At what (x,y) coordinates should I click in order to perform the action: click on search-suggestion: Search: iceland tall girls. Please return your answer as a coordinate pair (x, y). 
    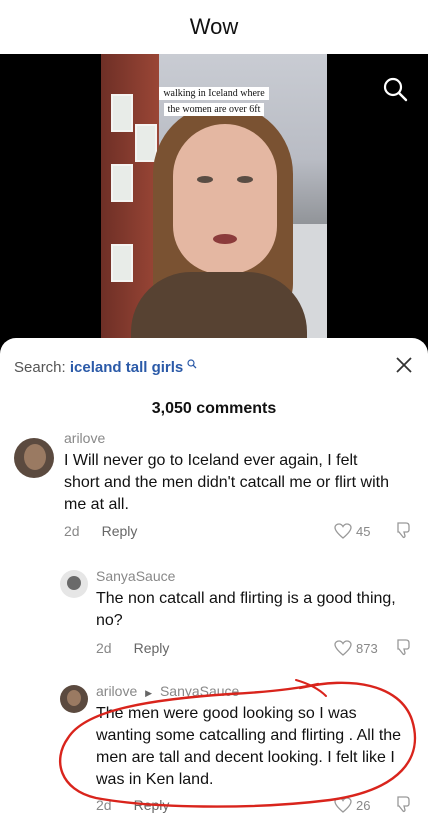
    Looking at the image, I should click on (105, 367).